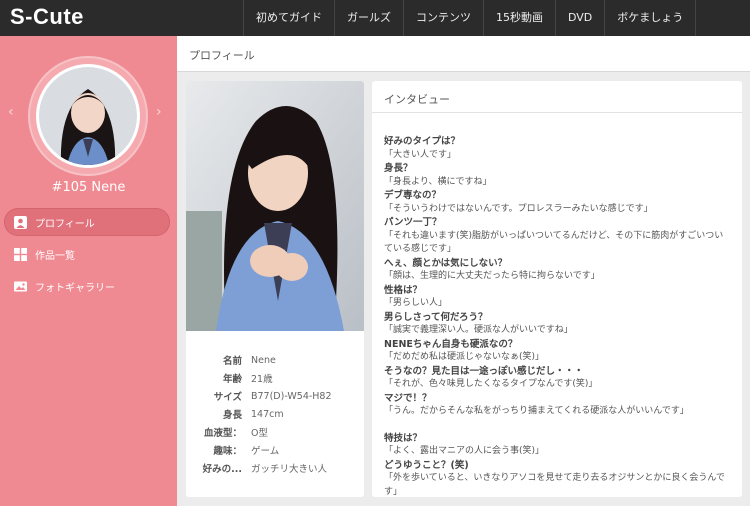 The width and height of the screenshot is (750, 506). Describe the element at coordinates (579, 18) in the screenshot. I see `nav-item-dvd: DVD` at that location.